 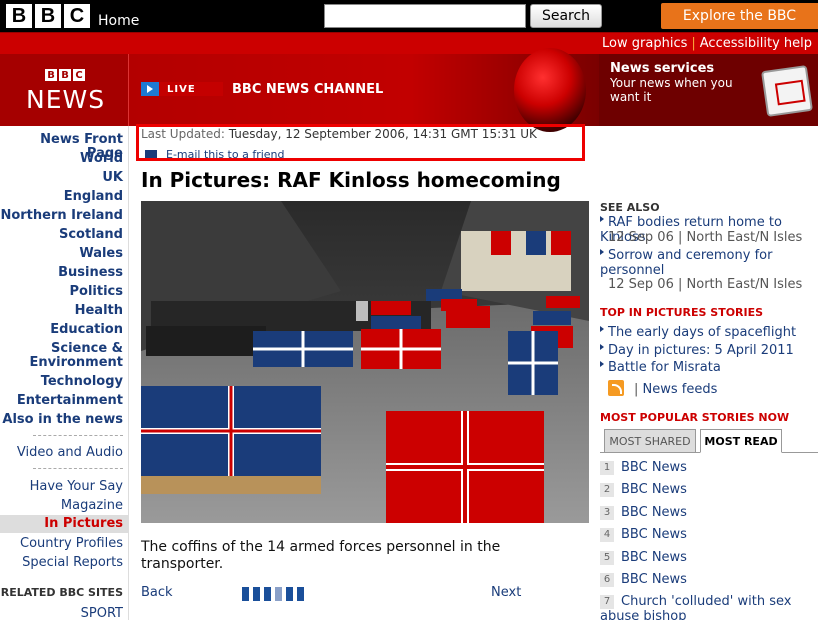 What do you see at coordinates (654, 512) in the screenshot?
I see `most-read-title-3: BBC News` at bounding box center [654, 512].